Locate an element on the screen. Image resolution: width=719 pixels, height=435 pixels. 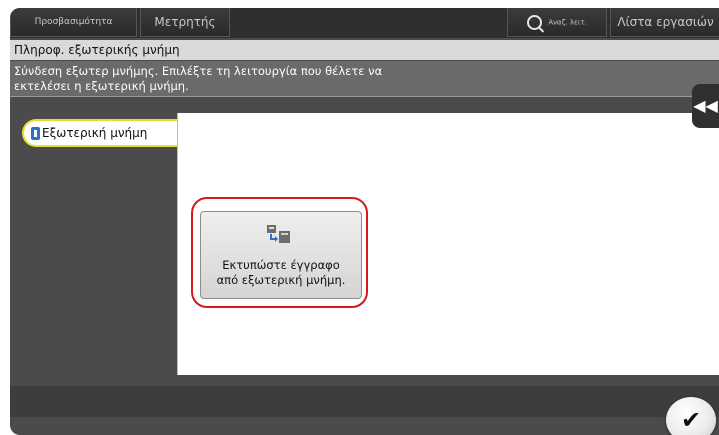
function-search-button: Αναζ. λειτ. is located at coordinates (557, 22).